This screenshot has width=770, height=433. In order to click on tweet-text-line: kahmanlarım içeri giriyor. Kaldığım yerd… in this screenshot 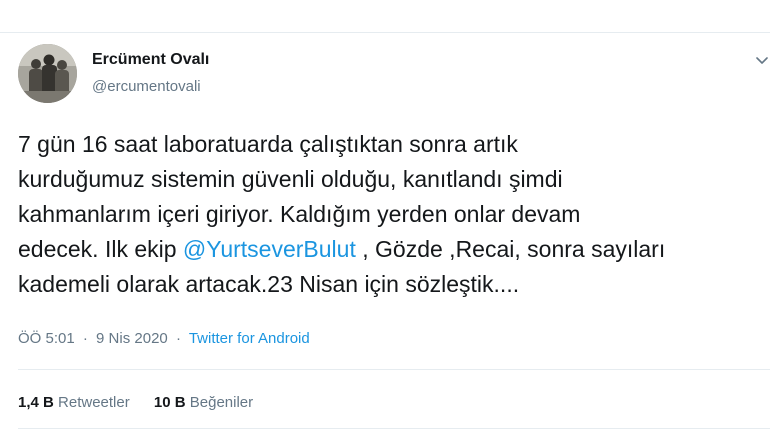, I will do `click(299, 214)`.